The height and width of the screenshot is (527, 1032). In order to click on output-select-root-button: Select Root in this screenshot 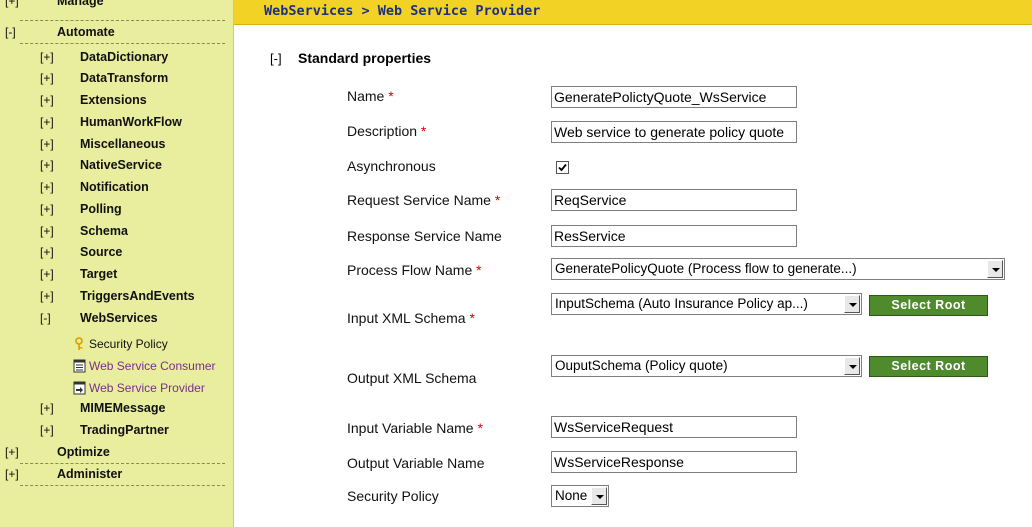, I will do `click(928, 366)`.